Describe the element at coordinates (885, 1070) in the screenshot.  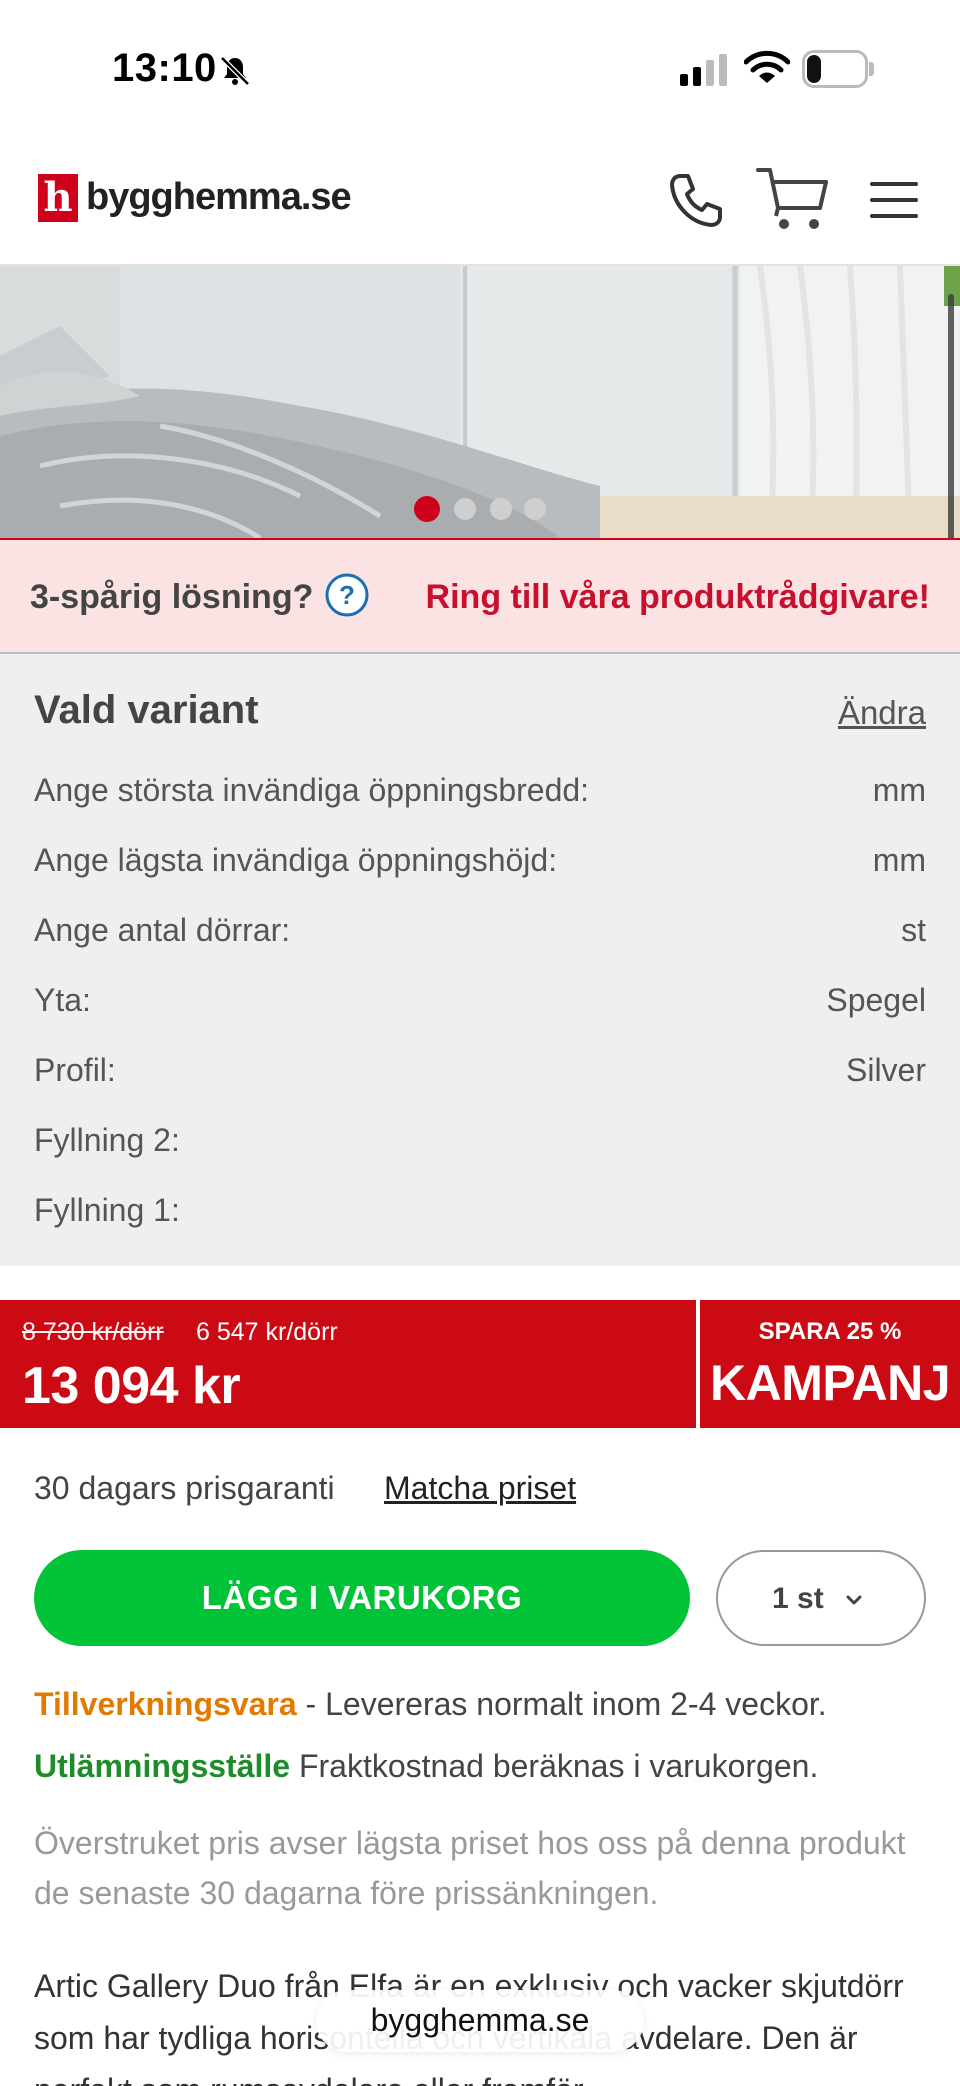
I see `variant-row-value: Silver` at that location.